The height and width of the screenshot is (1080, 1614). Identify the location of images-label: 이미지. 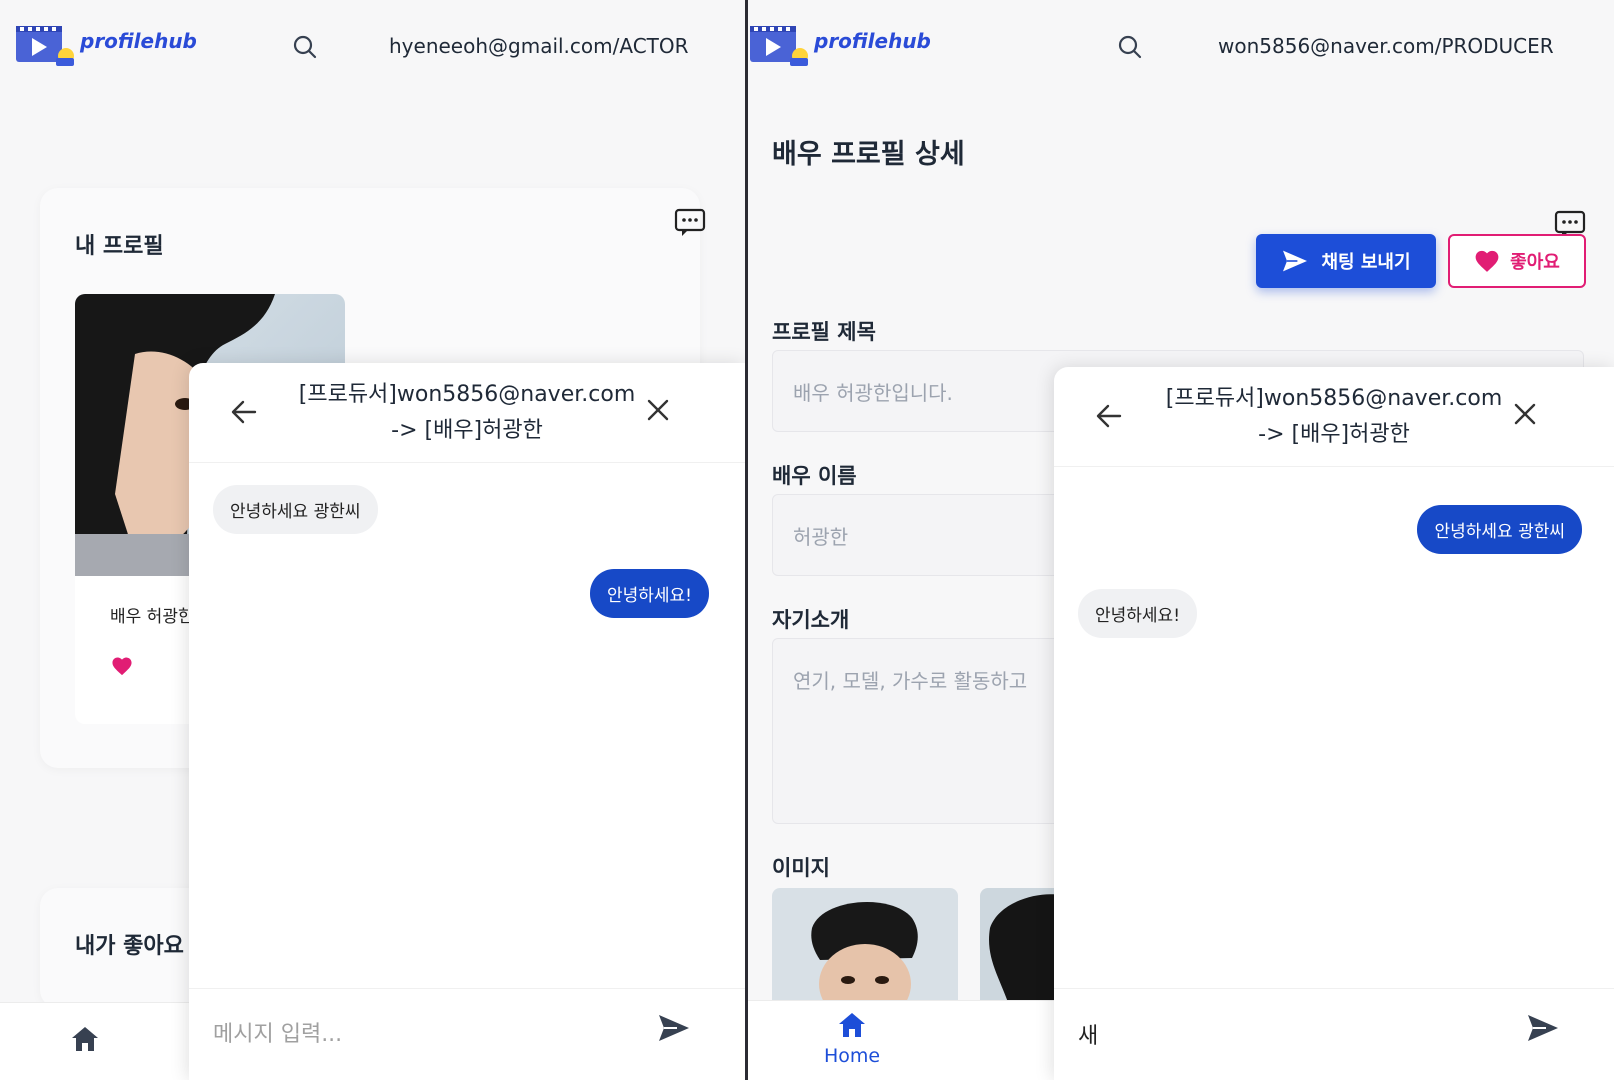
(801, 868).